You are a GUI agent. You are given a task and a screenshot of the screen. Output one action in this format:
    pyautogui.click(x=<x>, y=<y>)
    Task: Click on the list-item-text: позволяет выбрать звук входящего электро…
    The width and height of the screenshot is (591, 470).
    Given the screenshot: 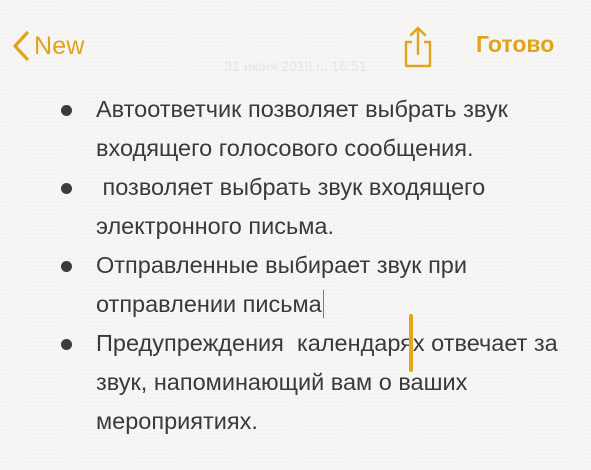 What is the action you would take?
    pyautogui.click(x=294, y=206)
    